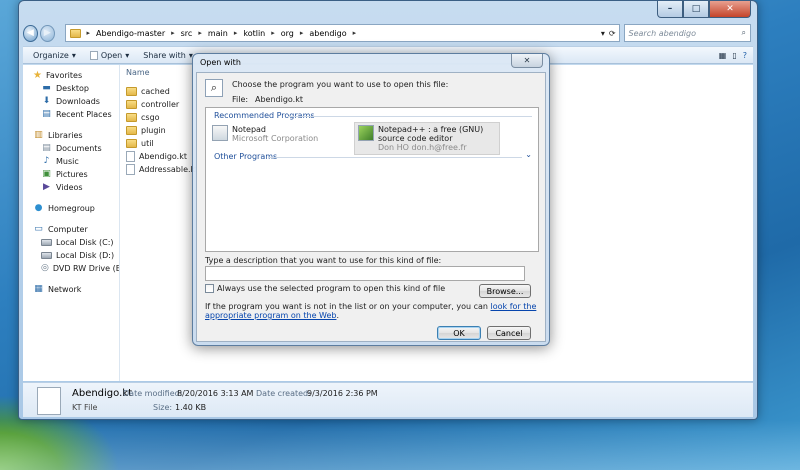 This screenshot has height=470, width=800. What do you see at coordinates (71, 161) in the screenshot?
I see `nav-music: ♪ Music` at bounding box center [71, 161].